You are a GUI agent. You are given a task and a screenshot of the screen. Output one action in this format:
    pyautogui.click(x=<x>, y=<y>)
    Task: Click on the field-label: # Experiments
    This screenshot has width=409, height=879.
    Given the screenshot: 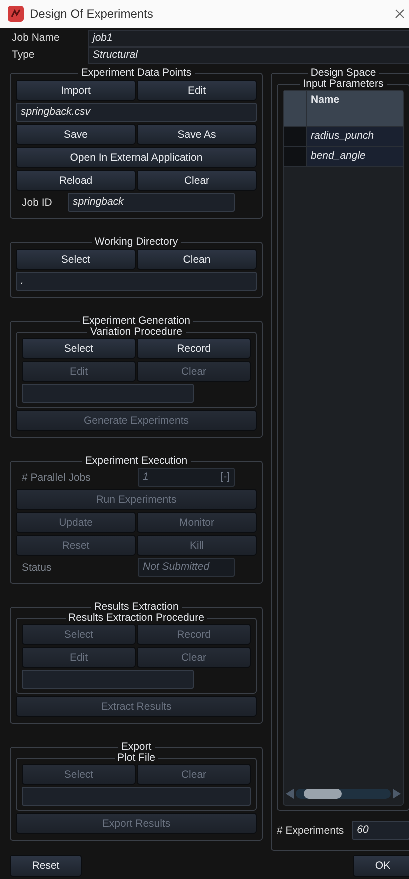 What is the action you would take?
    pyautogui.click(x=310, y=830)
    